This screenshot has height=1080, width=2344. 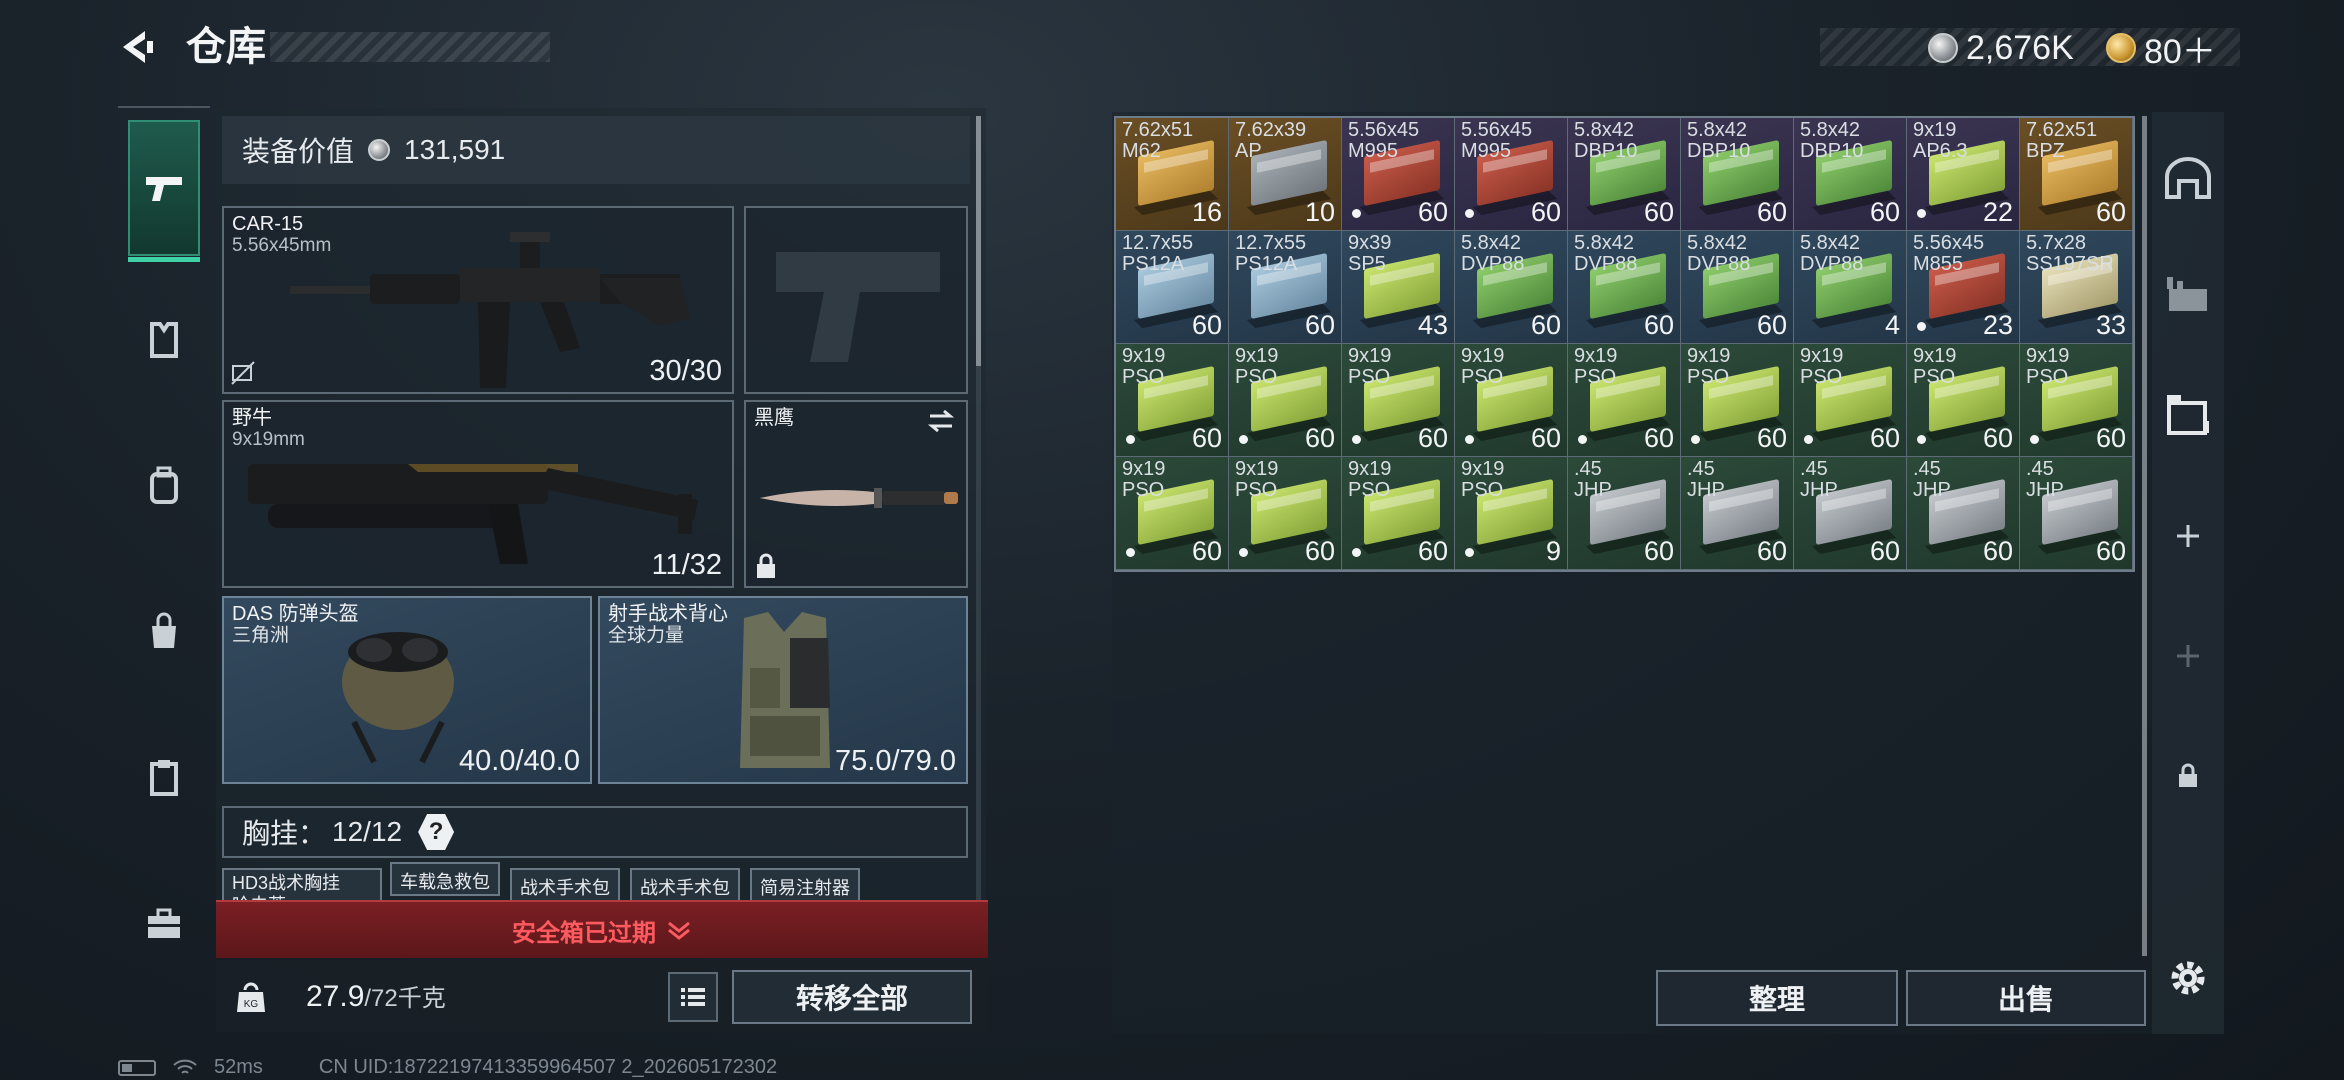 What do you see at coordinates (766, 565) in the screenshot?
I see `lock-icon` at bounding box center [766, 565].